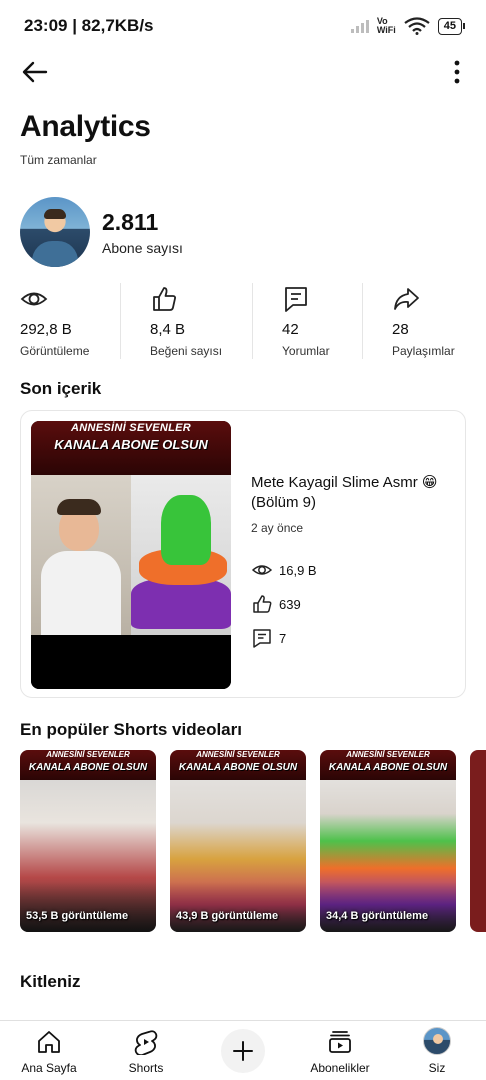 The height and width of the screenshot is (1080, 486). I want to click on nav-shorts: Shorts, so click(146, 1053).